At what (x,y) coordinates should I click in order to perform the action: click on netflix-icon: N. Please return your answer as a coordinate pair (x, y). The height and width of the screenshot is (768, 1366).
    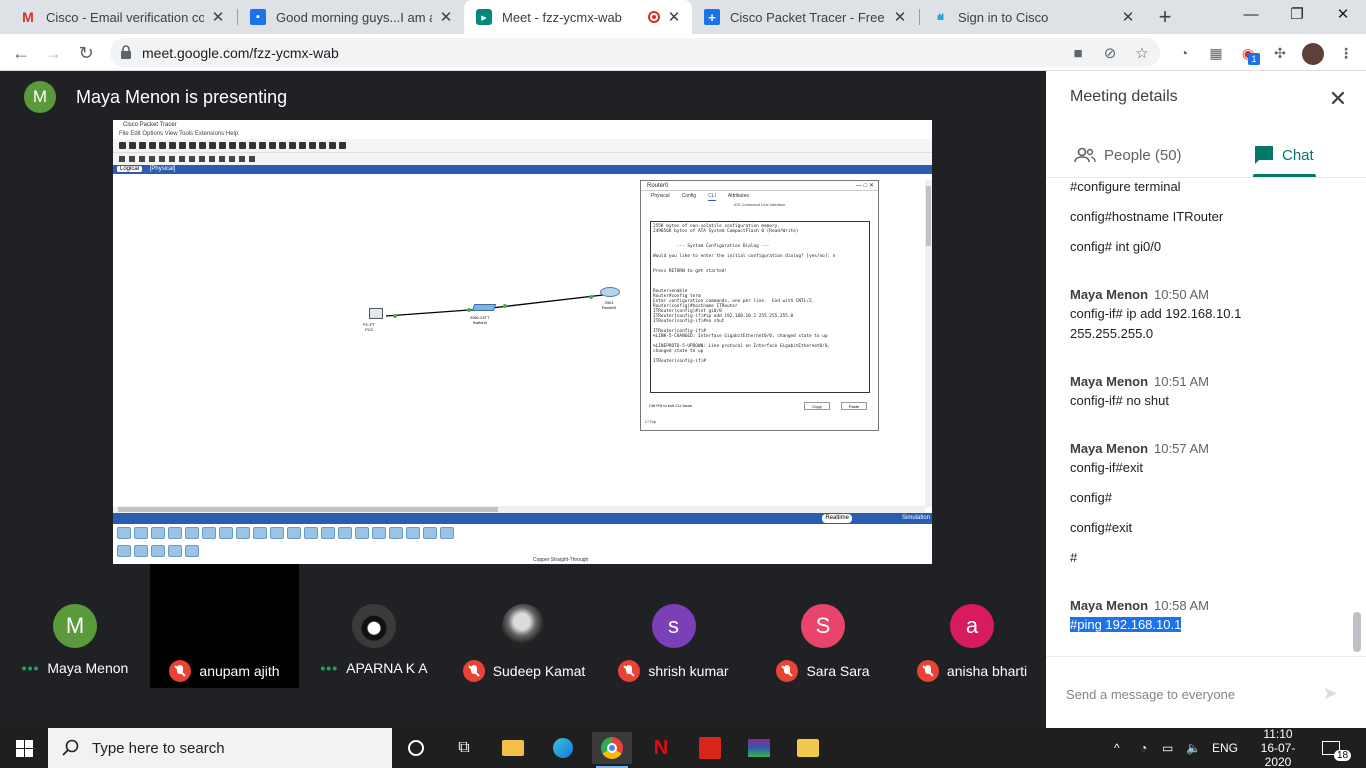
    Looking at the image, I should click on (661, 748).